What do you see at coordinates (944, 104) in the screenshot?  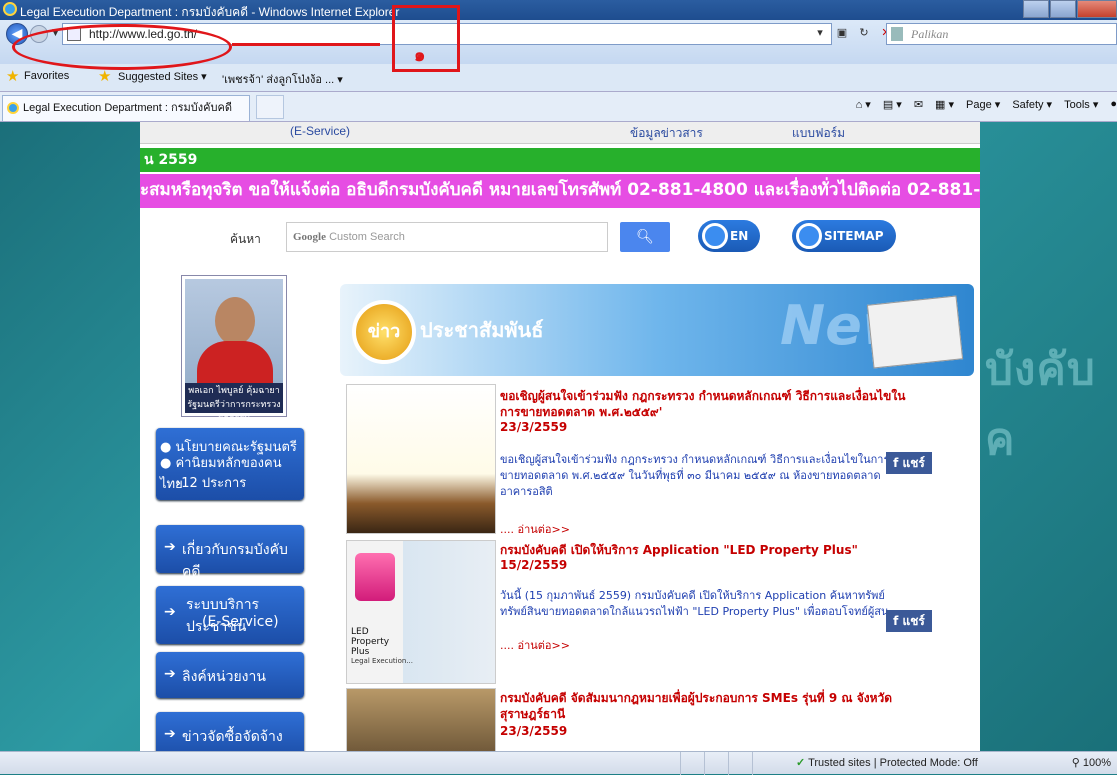 I see `print-icon: ▦ ▾` at bounding box center [944, 104].